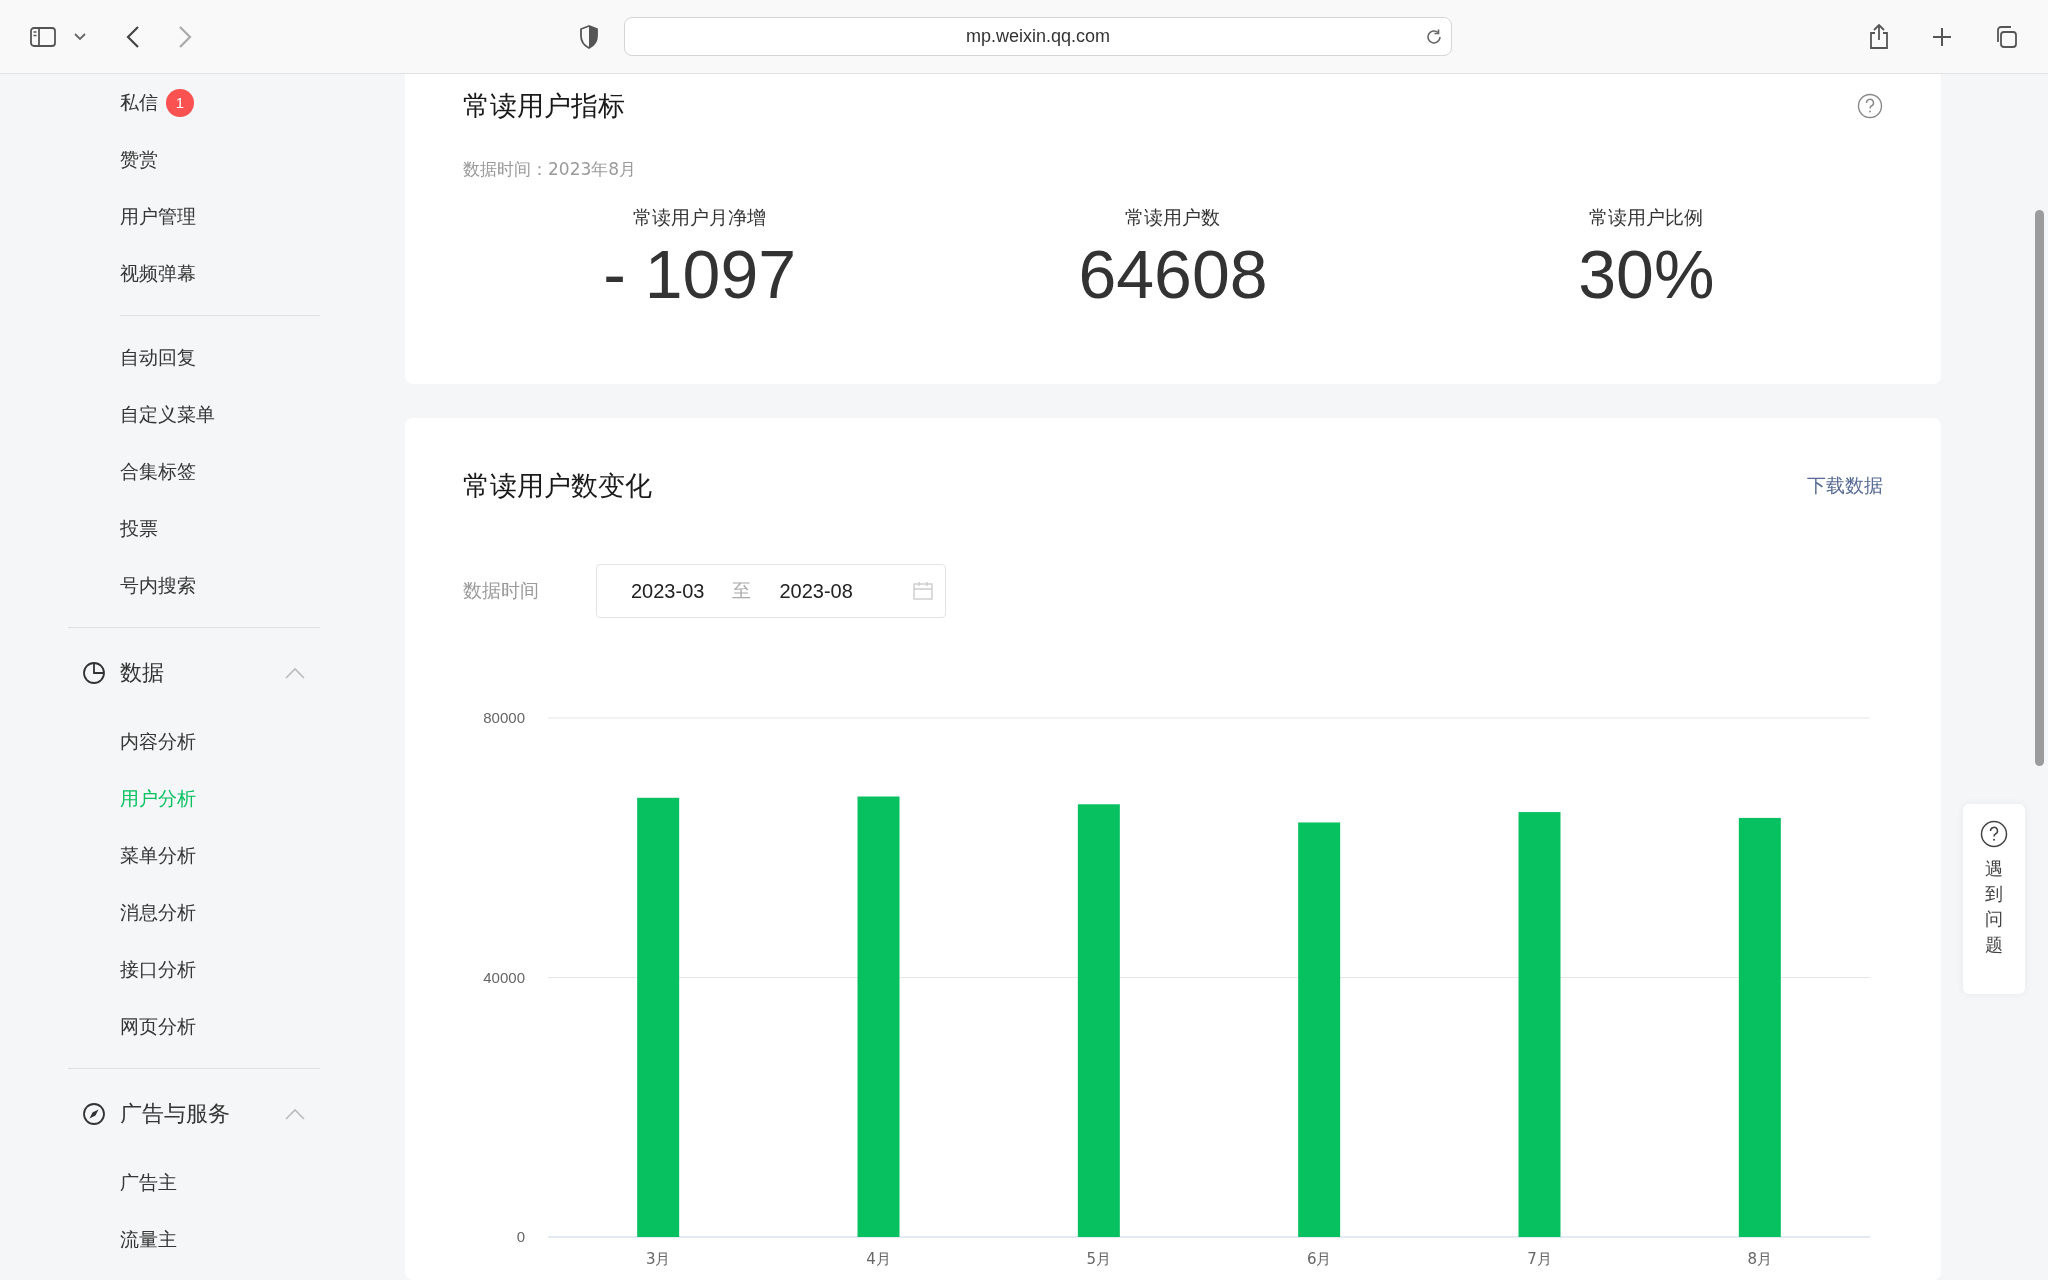  What do you see at coordinates (1994, 834) in the screenshot?
I see `help-icon` at bounding box center [1994, 834].